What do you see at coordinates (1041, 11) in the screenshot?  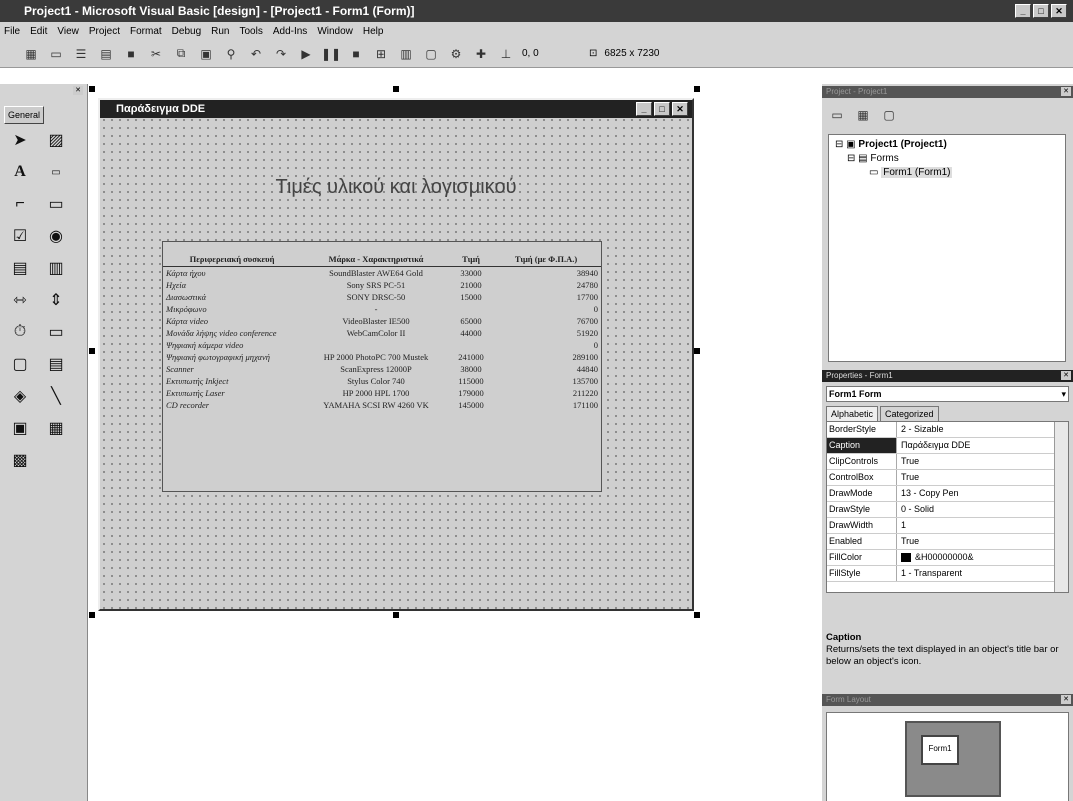 I see `maximize-button: □` at bounding box center [1041, 11].